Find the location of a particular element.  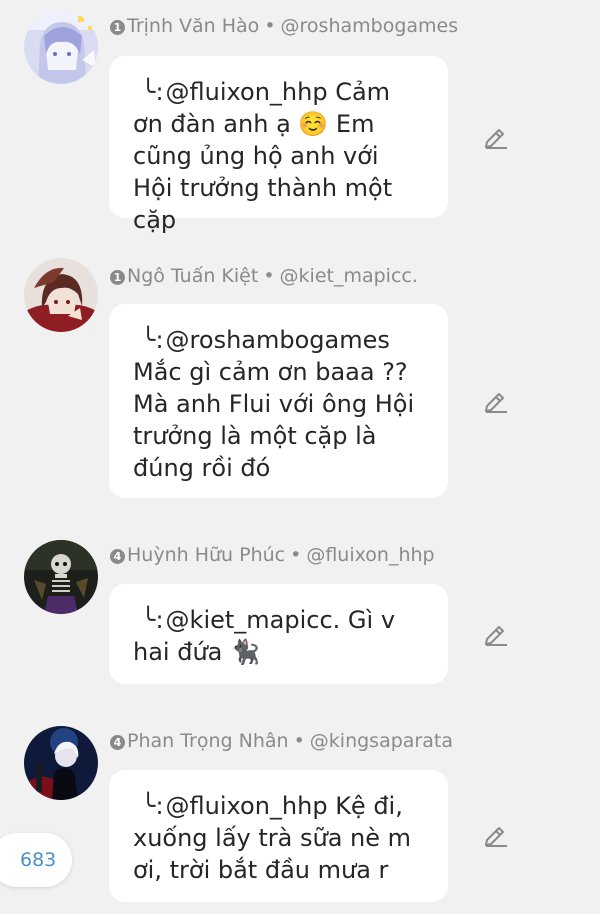

comment-header: 4 Huỳnh Hữu Phúc • @fluixon_hhp is located at coordinates (272, 555).